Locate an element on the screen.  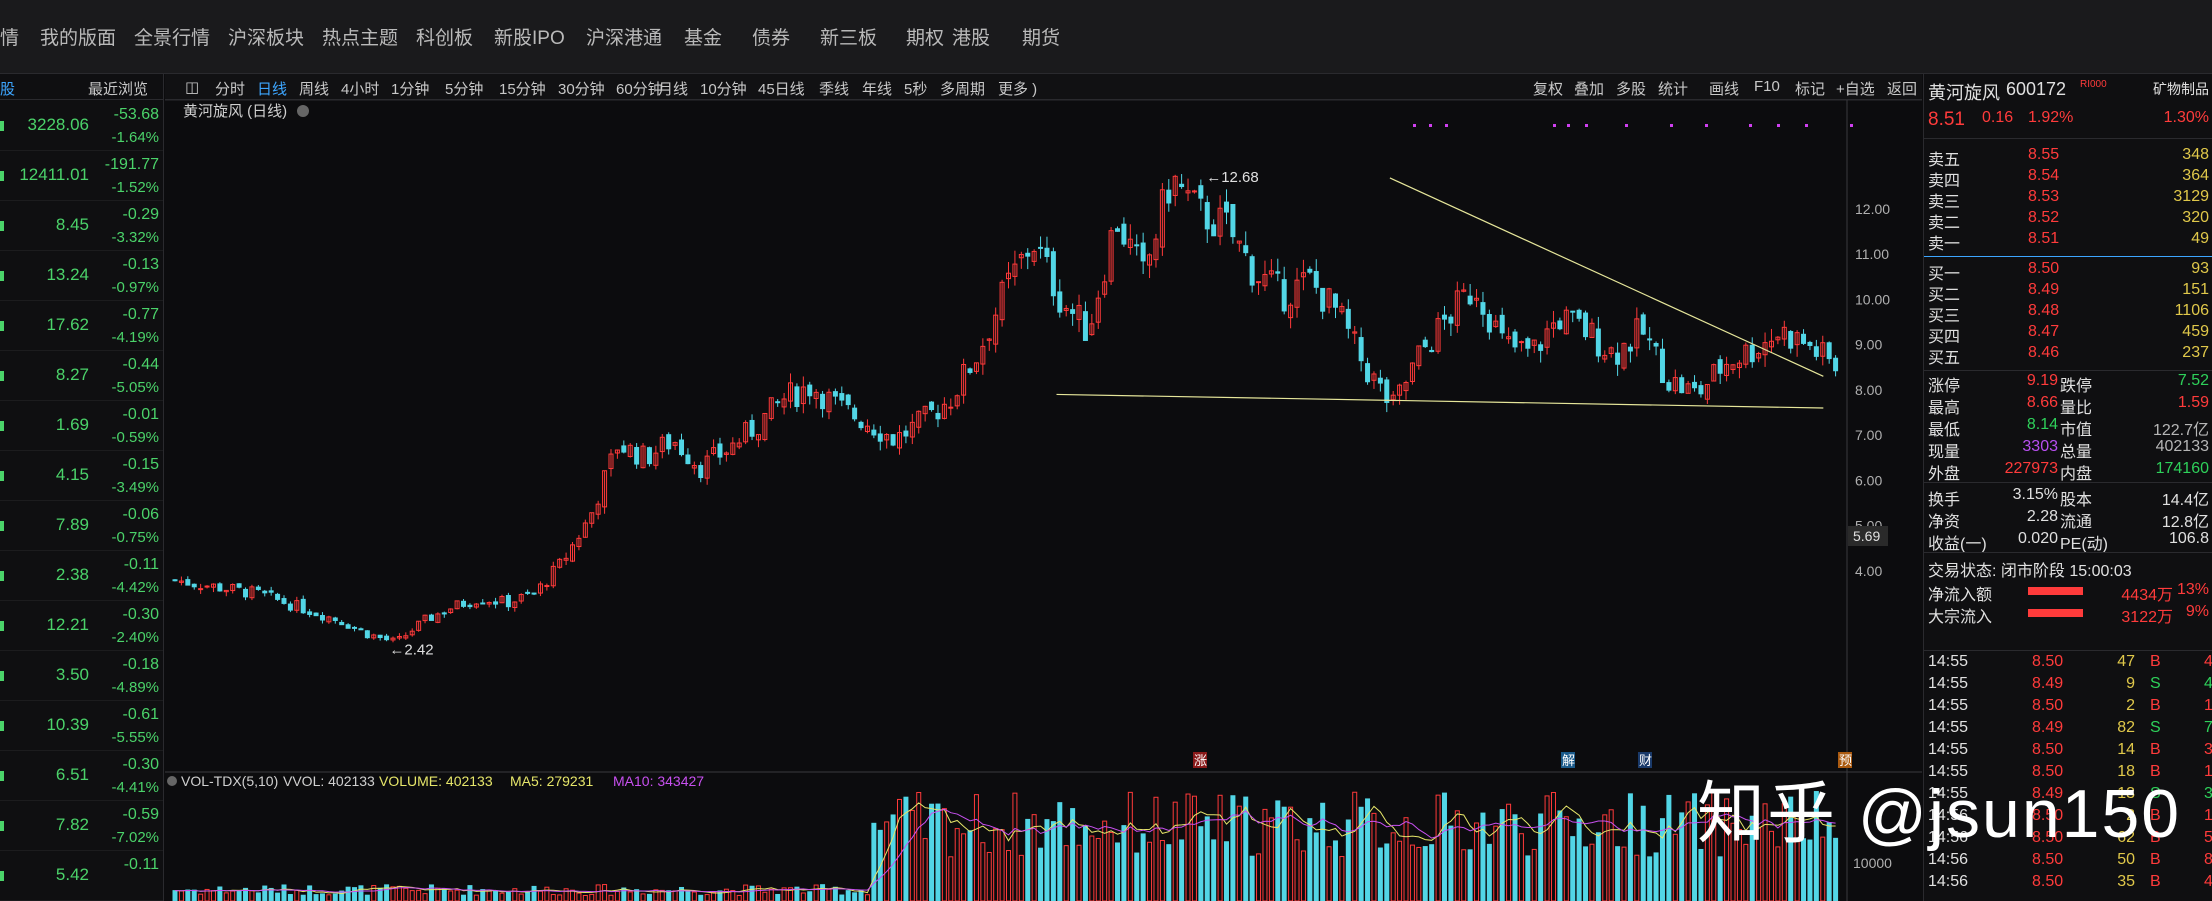
watch-pct: -4.42% is located at coordinates (135, 587).